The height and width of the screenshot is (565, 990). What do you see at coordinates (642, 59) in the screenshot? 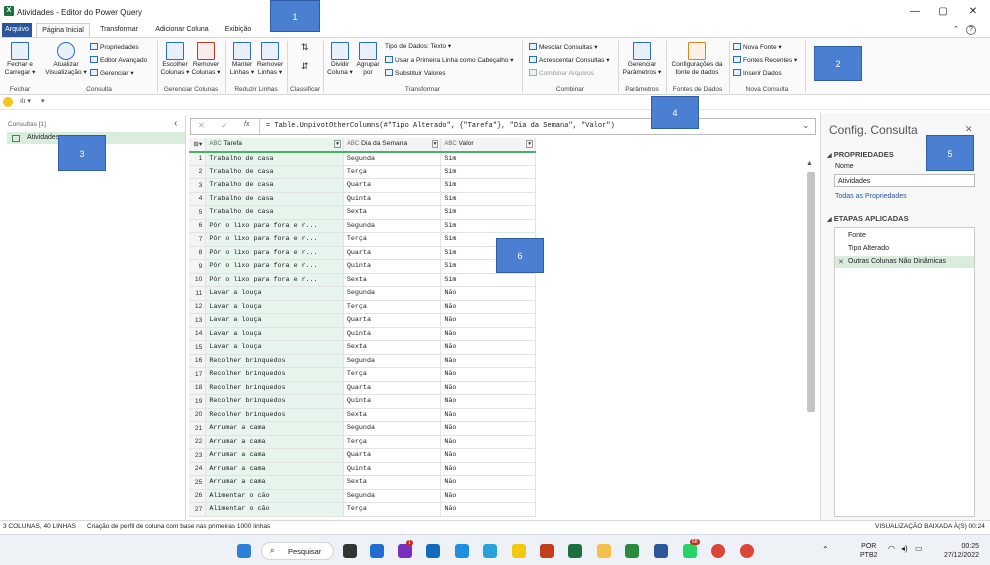
I see `gerenciar-parametros-button: Gerenciar Parâmetros ▾` at bounding box center [642, 59].